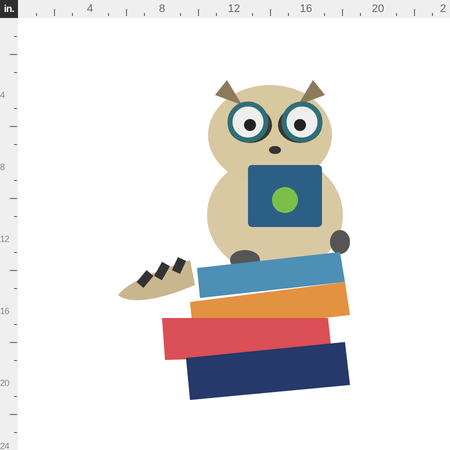  What do you see at coordinates (5, 445) in the screenshot?
I see `ruler-label: 24` at bounding box center [5, 445].